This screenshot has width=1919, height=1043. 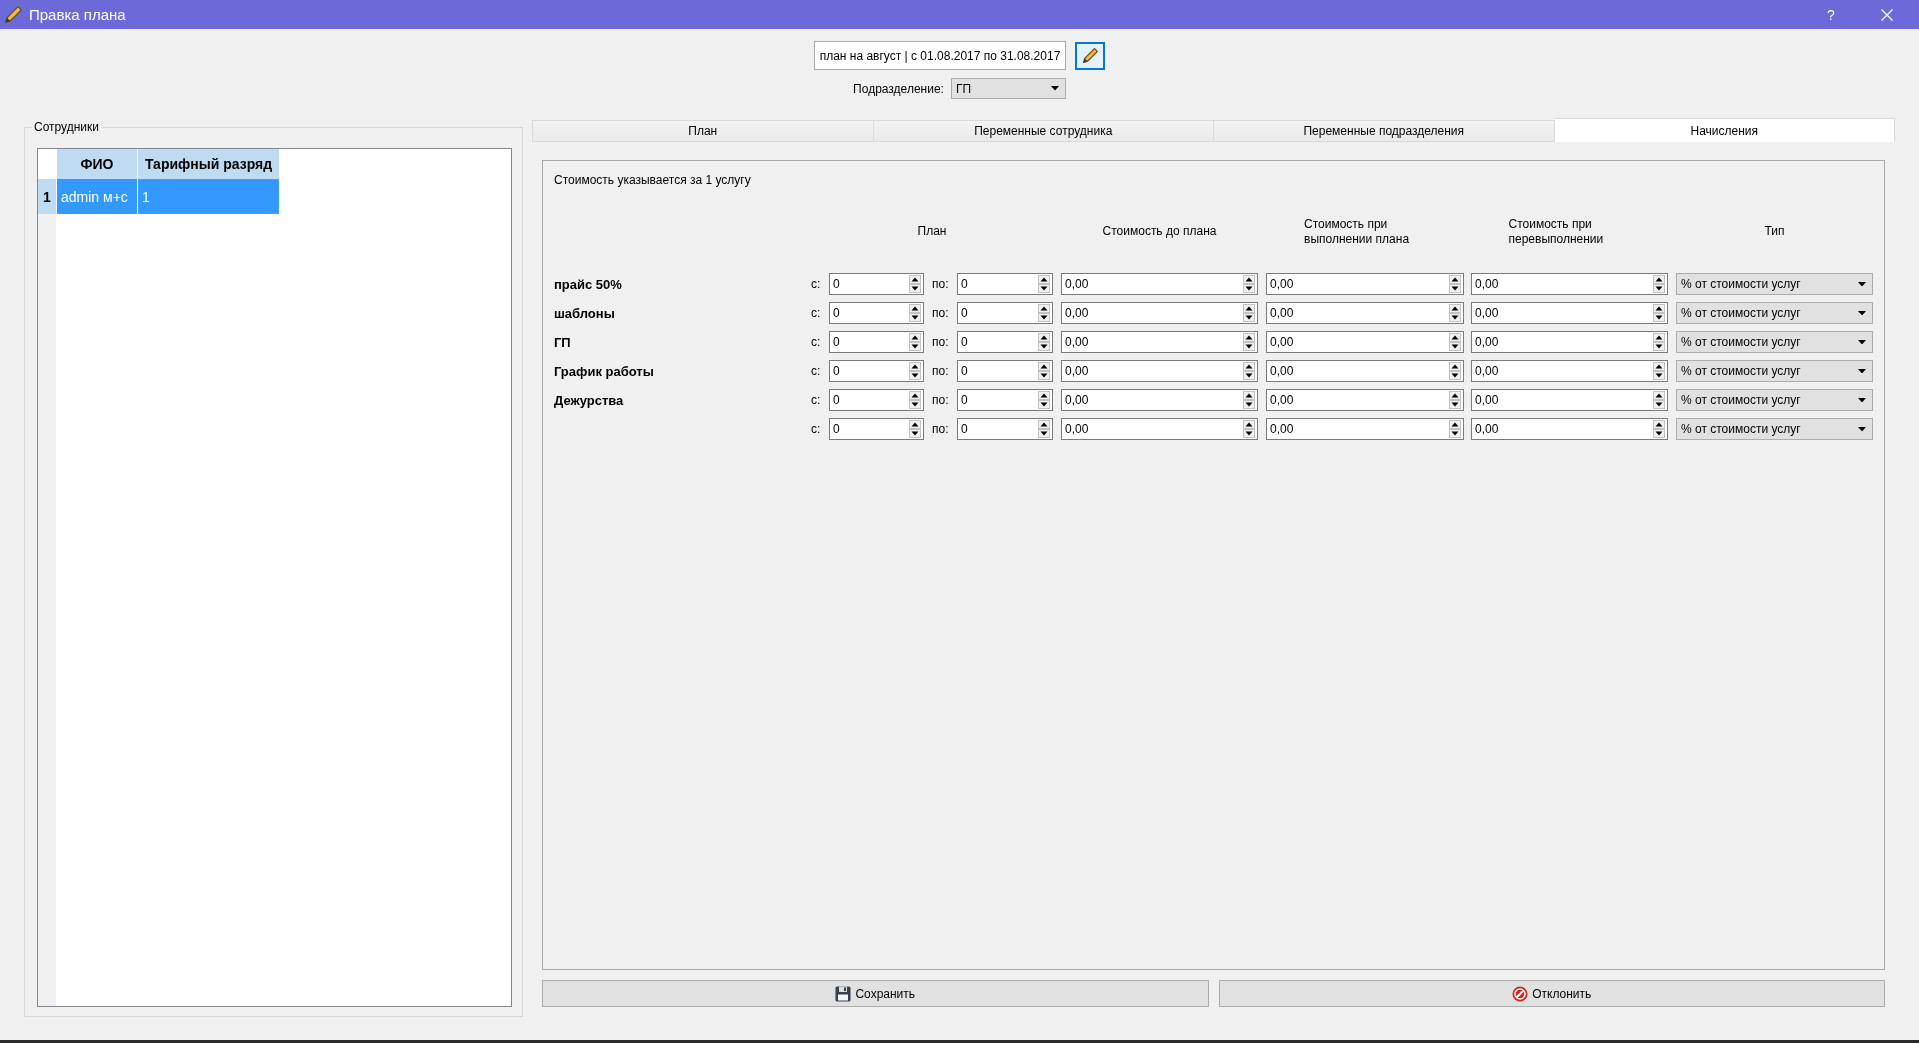 What do you see at coordinates (1724, 130) in the screenshot?
I see `tab: Начисления` at bounding box center [1724, 130].